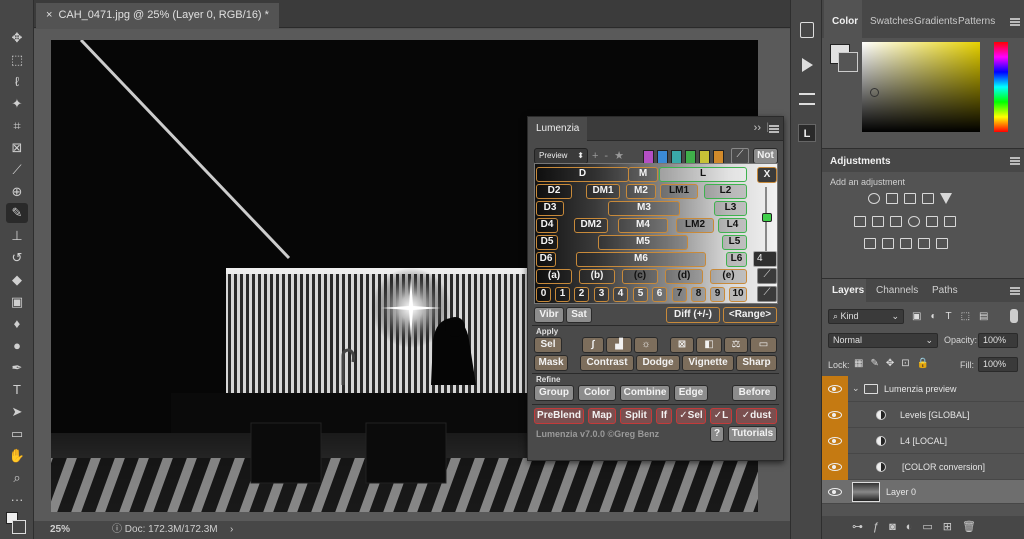 Image resolution: width=1024 pixels, height=539 pixels. What do you see at coordinates (906, 243) in the screenshot?
I see `threshold-adj-icon` at bounding box center [906, 243].